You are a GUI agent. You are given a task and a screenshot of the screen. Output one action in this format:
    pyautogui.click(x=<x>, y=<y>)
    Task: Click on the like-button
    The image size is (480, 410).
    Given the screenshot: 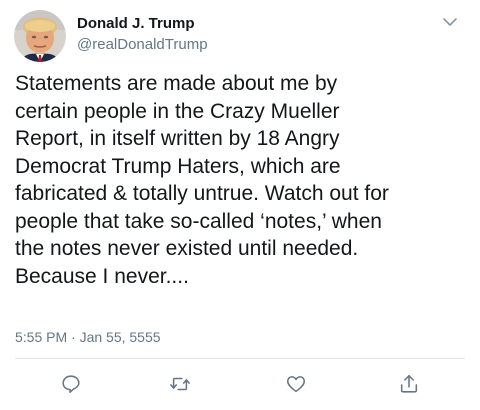 What is the action you would take?
    pyautogui.click(x=296, y=384)
    